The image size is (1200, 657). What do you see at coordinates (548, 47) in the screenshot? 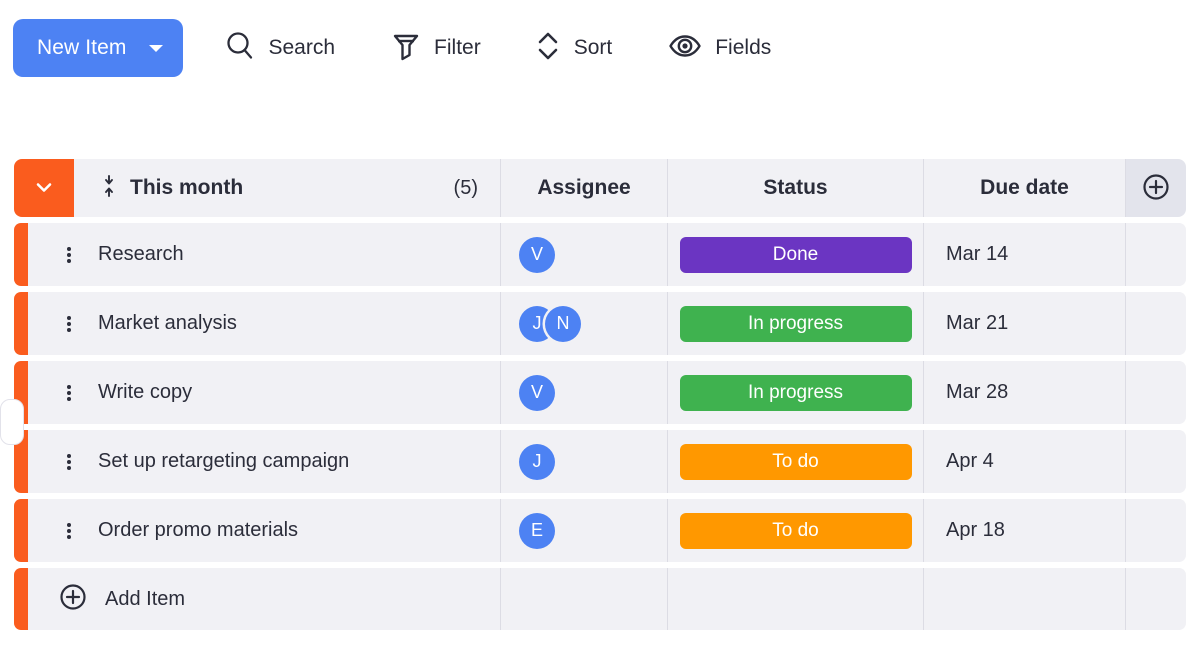
I see `sort-updown-icon` at bounding box center [548, 47].